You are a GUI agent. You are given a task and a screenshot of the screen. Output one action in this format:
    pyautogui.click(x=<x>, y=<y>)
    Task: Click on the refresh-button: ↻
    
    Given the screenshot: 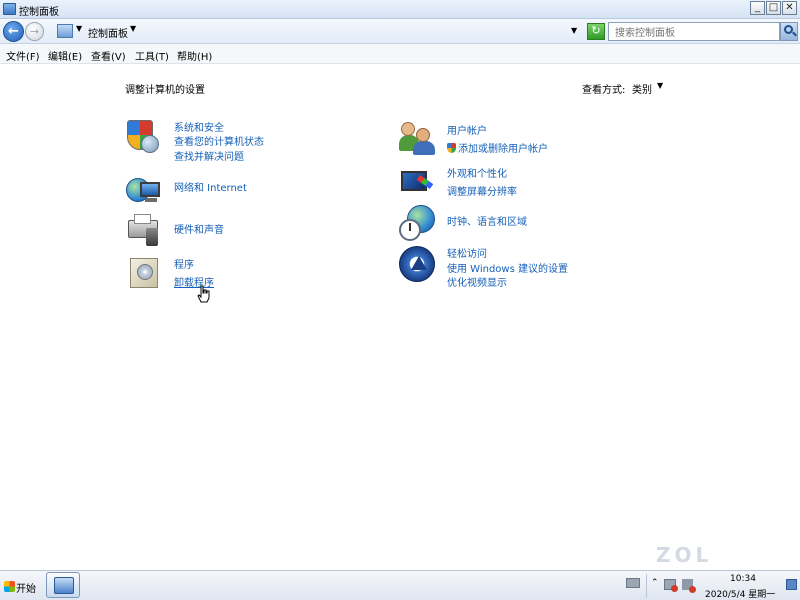 What is the action you would take?
    pyautogui.click(x=596, y=31)
    